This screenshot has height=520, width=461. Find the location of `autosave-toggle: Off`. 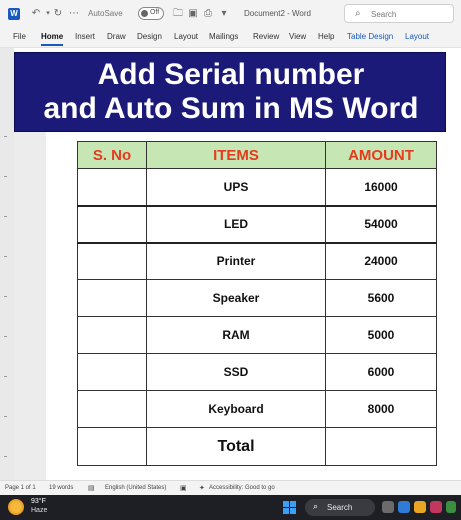

autosave-toggle: Off is located at coordinates (151, 13).